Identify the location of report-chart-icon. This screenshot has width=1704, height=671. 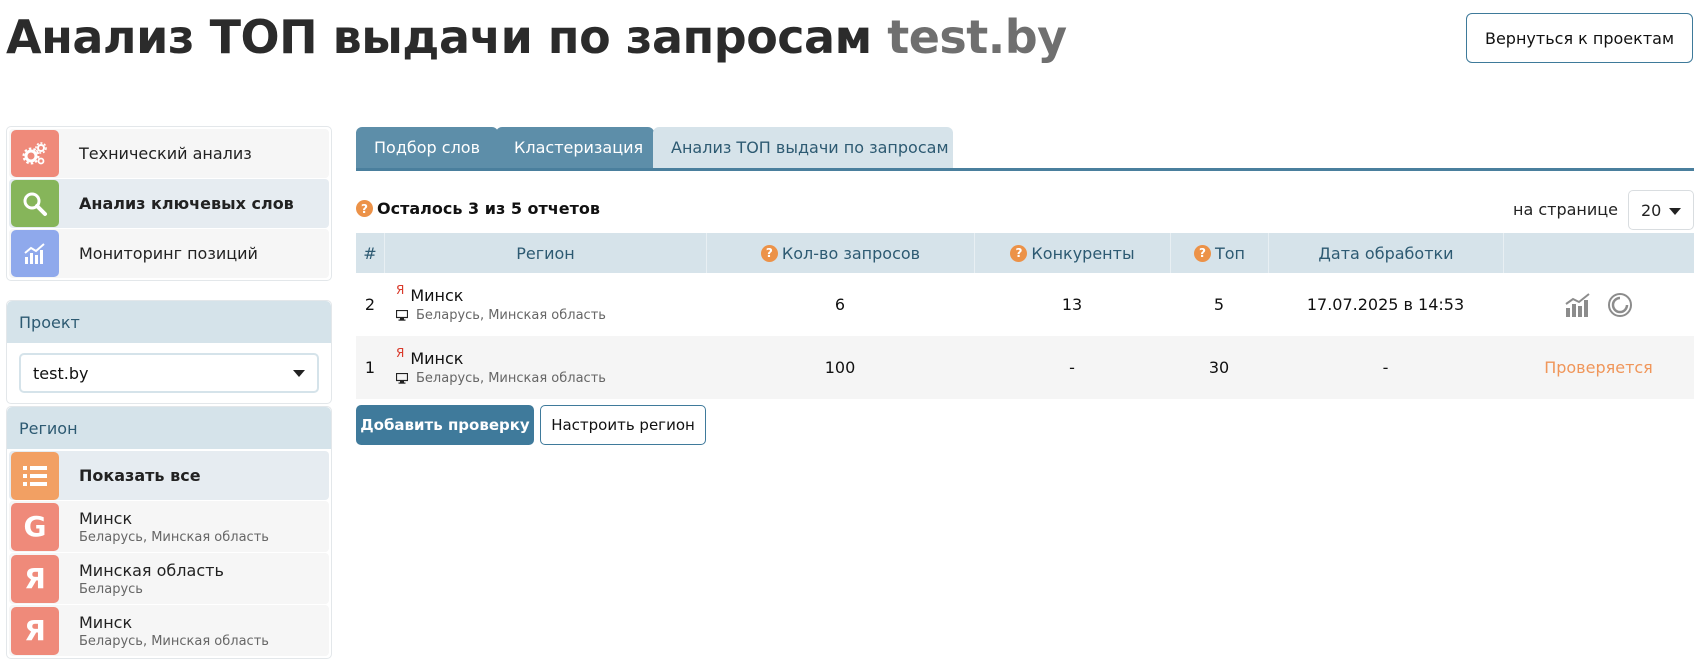
(1577, 304).